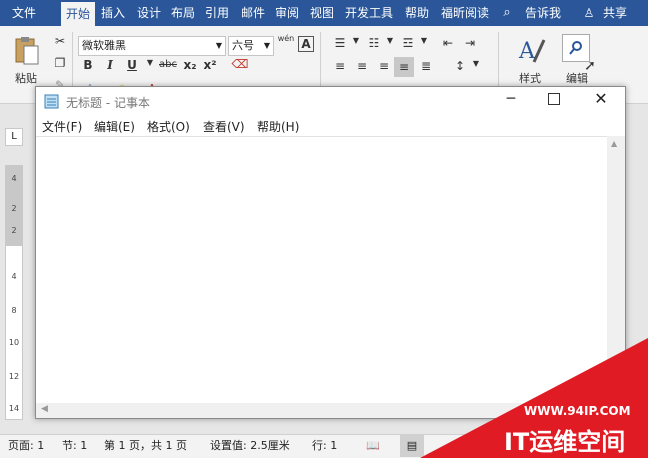  I want to click on tab-insert: 插入, so click(113, 13).